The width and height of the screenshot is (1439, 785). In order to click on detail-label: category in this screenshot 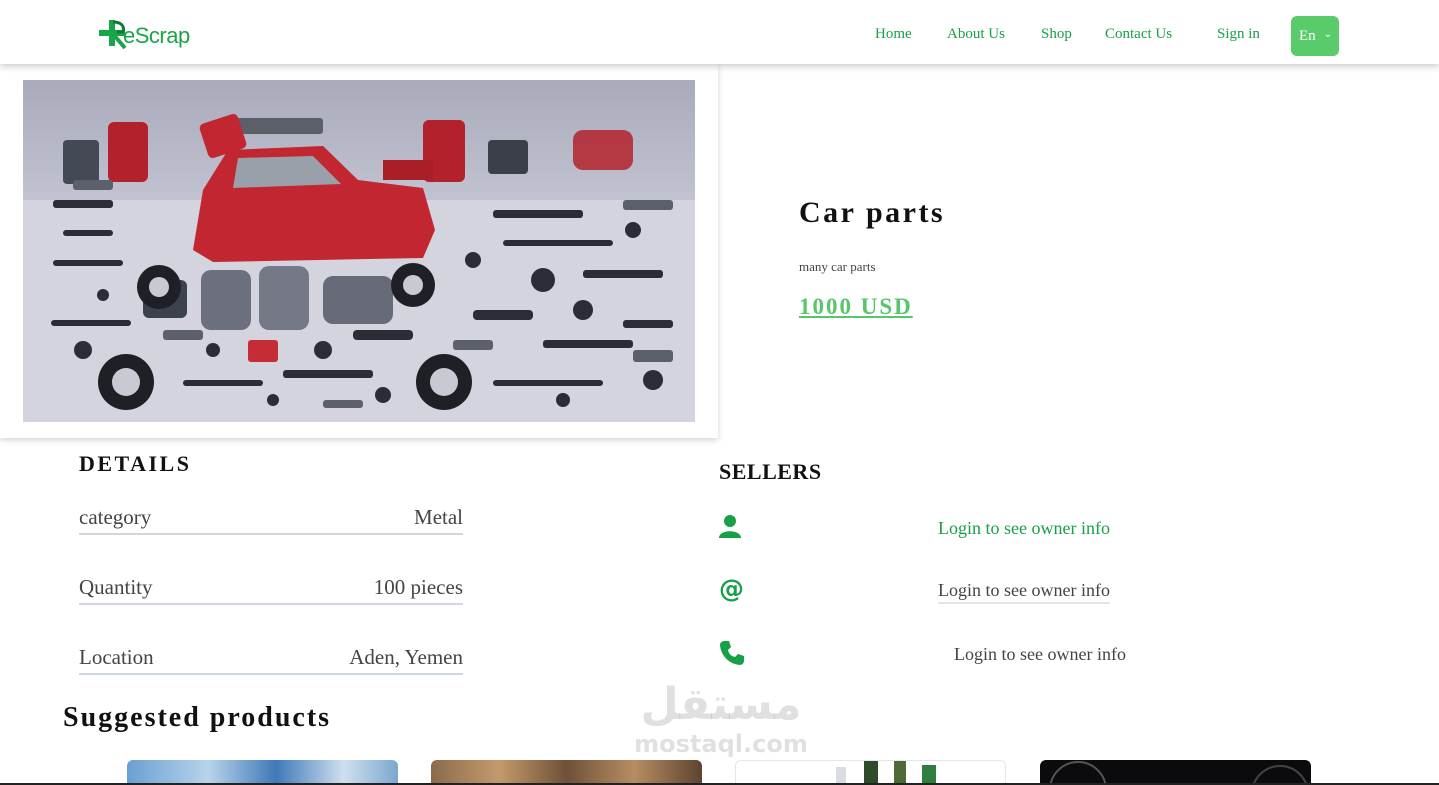, I will do `click(115, 517)`.